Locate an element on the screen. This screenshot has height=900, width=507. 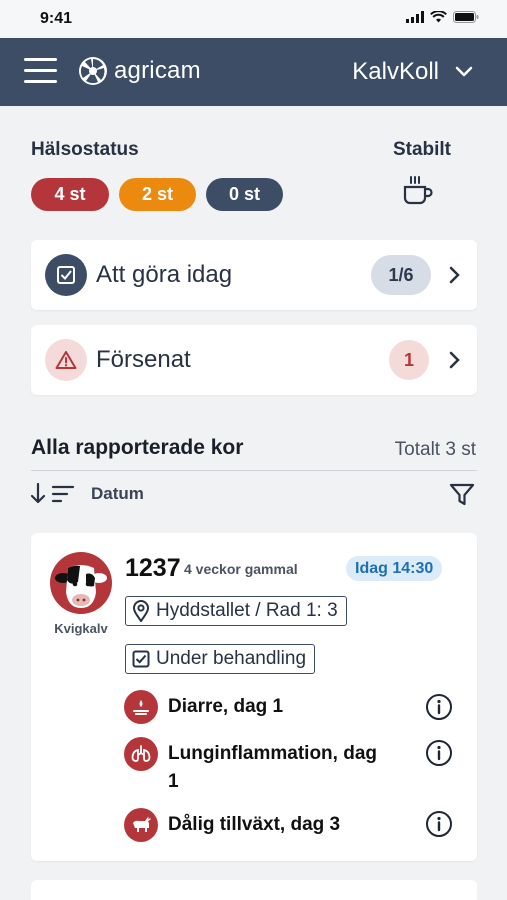
agricam-logo: agricam is located at coordinates (139, 71).